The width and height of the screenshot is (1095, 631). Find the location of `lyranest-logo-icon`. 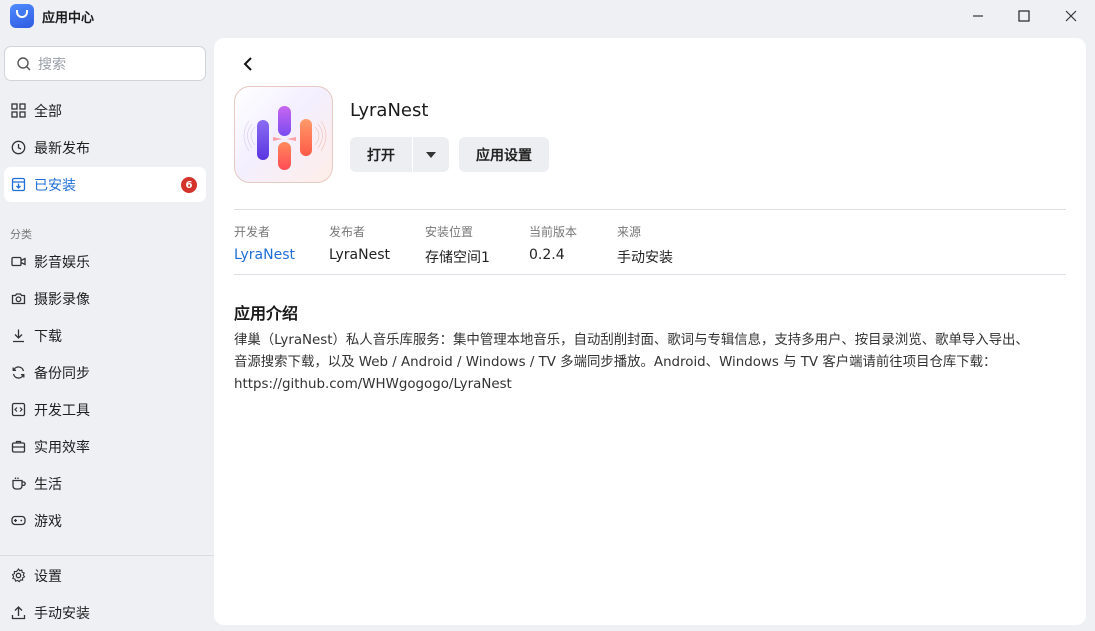

lyranest-logo-icon is located at coordinates (285, 138).